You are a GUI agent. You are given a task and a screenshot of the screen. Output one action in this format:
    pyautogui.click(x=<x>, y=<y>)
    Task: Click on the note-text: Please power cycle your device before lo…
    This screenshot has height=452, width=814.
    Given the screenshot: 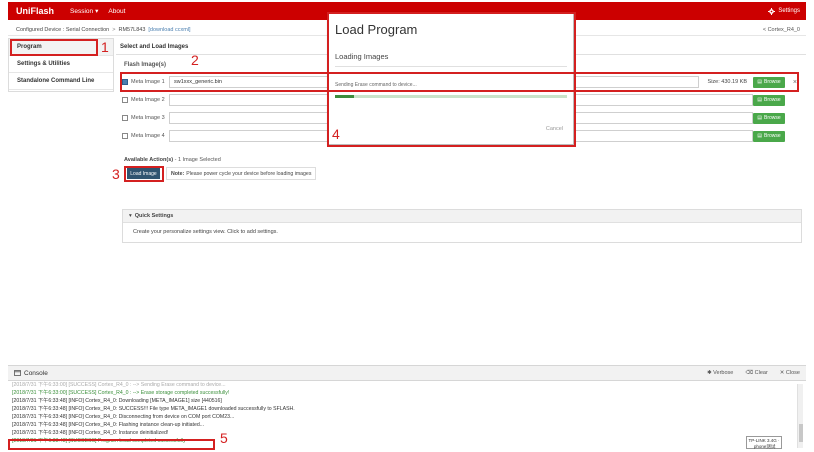 What is the action you would take?
    pyautogui.click(x=249, y=173)
    